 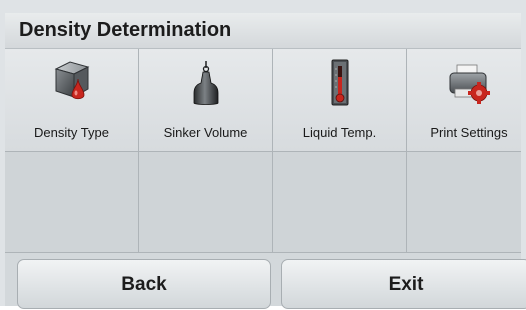 What do you see at coordinates (469, 83) in the screenshot?
I see `printer-settings-icon` at bounding box center [469, 83].